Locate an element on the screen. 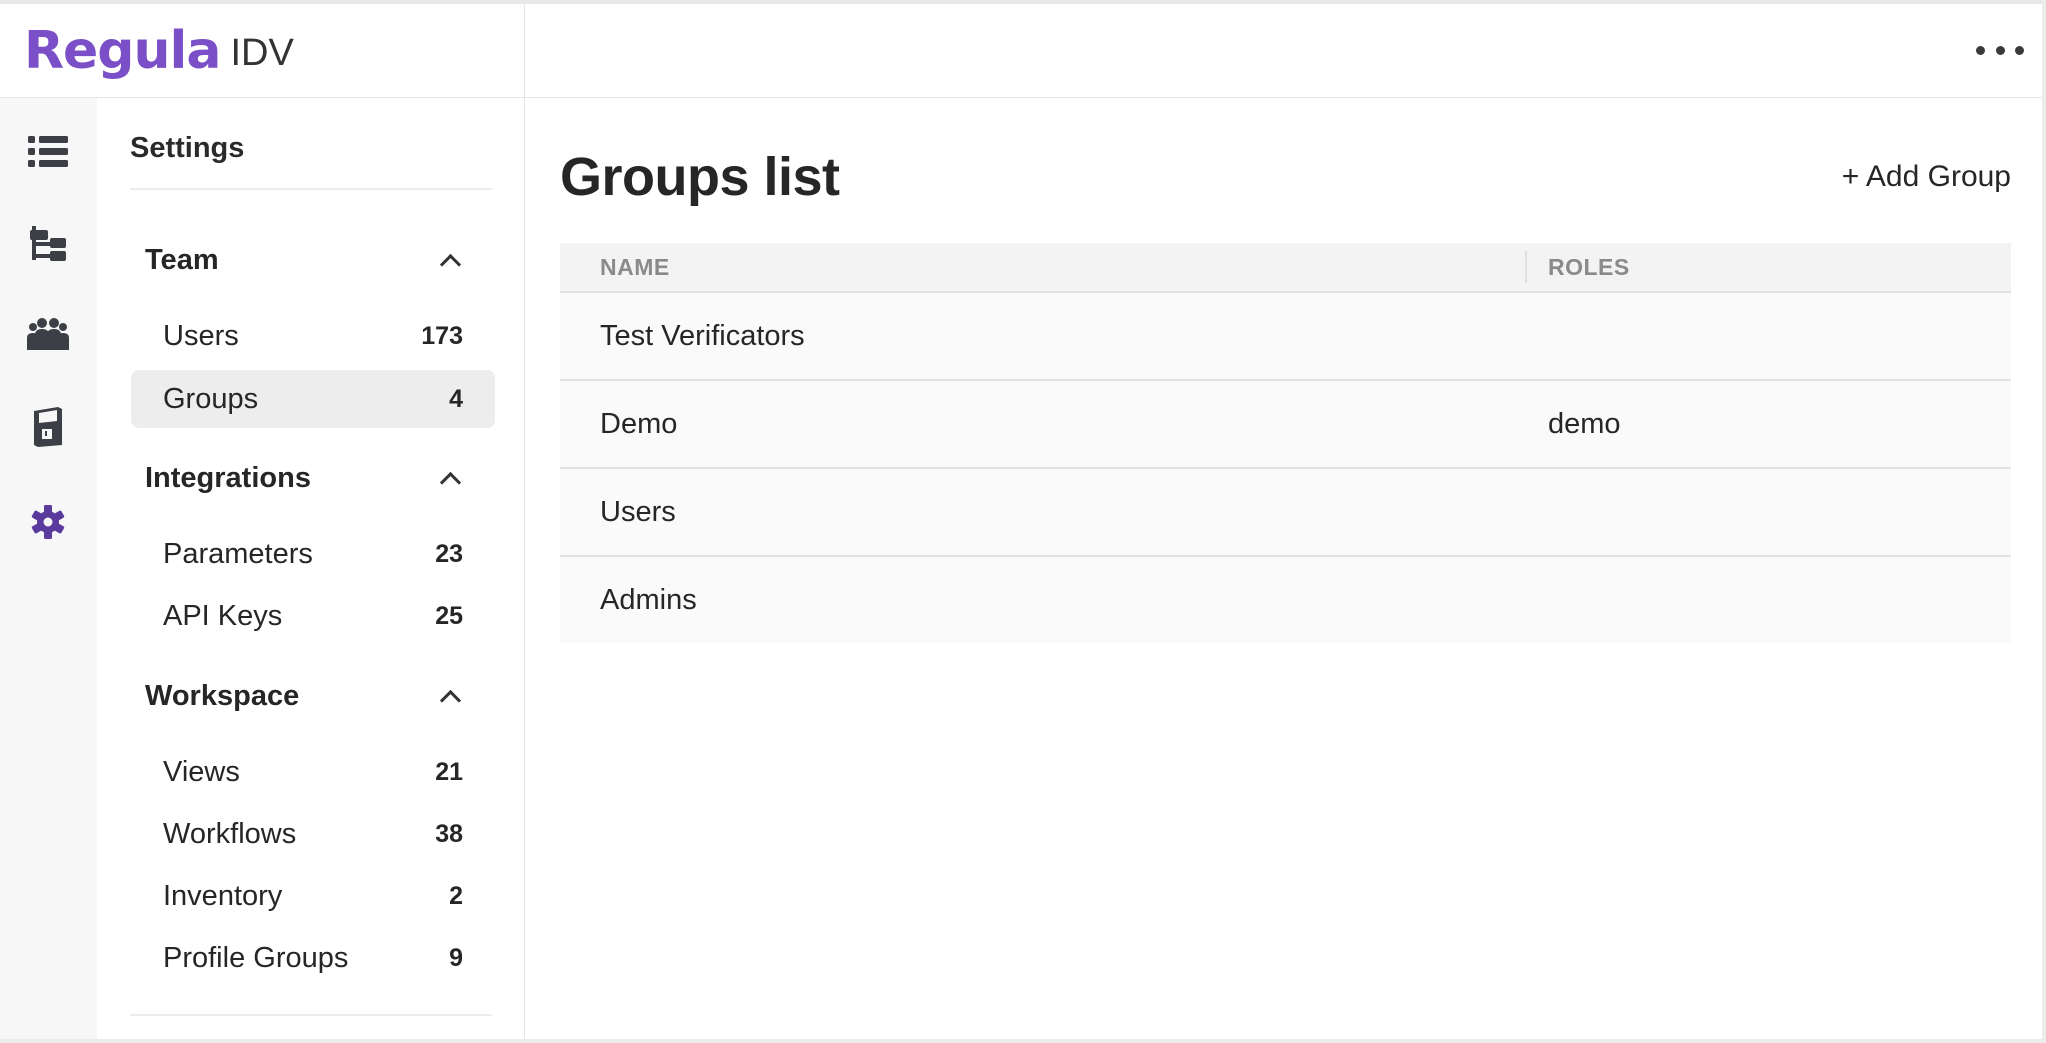  section-label: Team is located at coordinates (182, 259).